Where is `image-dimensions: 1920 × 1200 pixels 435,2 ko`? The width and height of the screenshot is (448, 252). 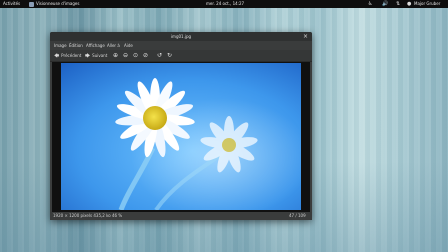 image-dimensions: 1920 × 1200 pixels 435,2 ko is located at coordinates (82, 215).